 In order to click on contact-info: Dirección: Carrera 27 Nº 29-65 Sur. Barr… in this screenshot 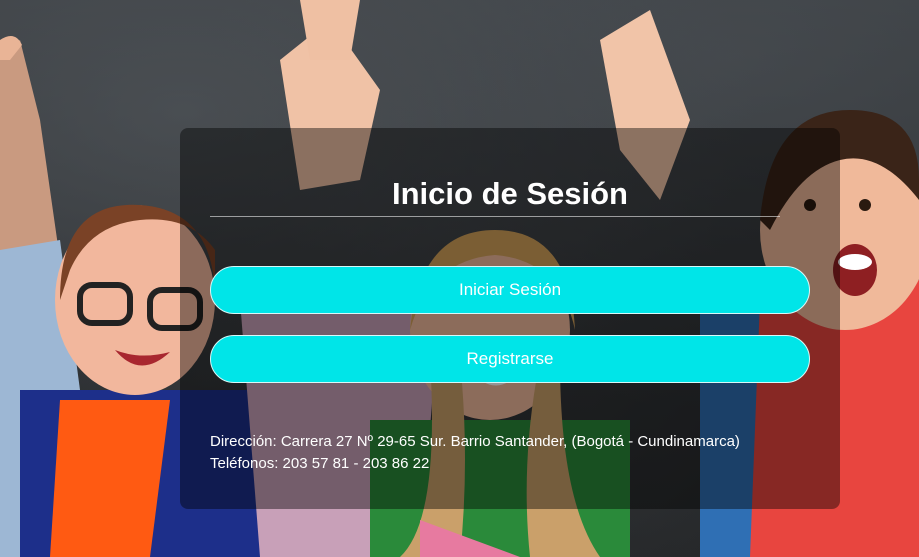, I will do `click(520, 453)`.